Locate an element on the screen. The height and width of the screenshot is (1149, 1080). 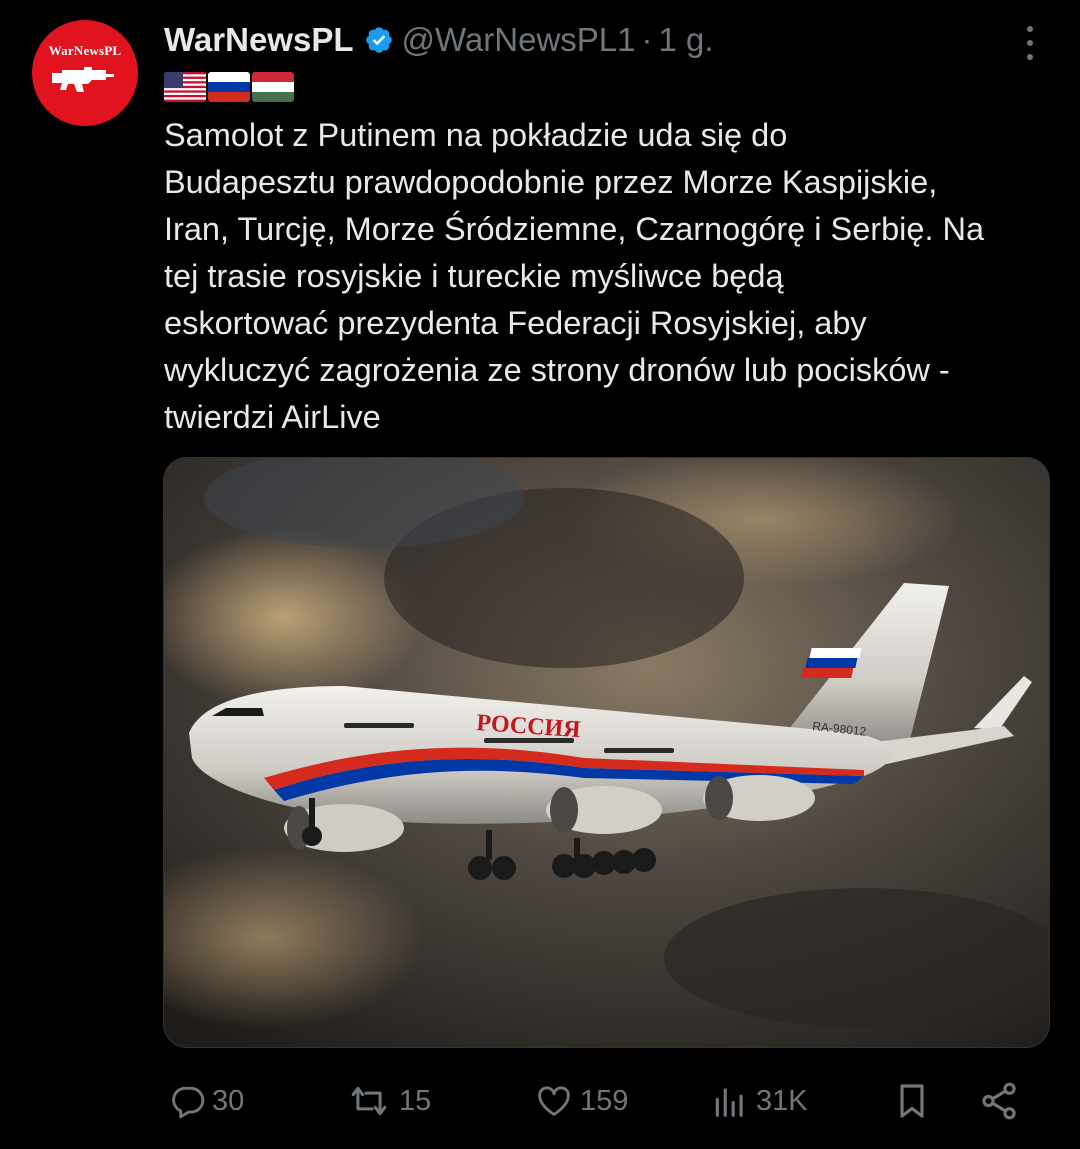
bookmark-button is located at coordinates (915, 1101).